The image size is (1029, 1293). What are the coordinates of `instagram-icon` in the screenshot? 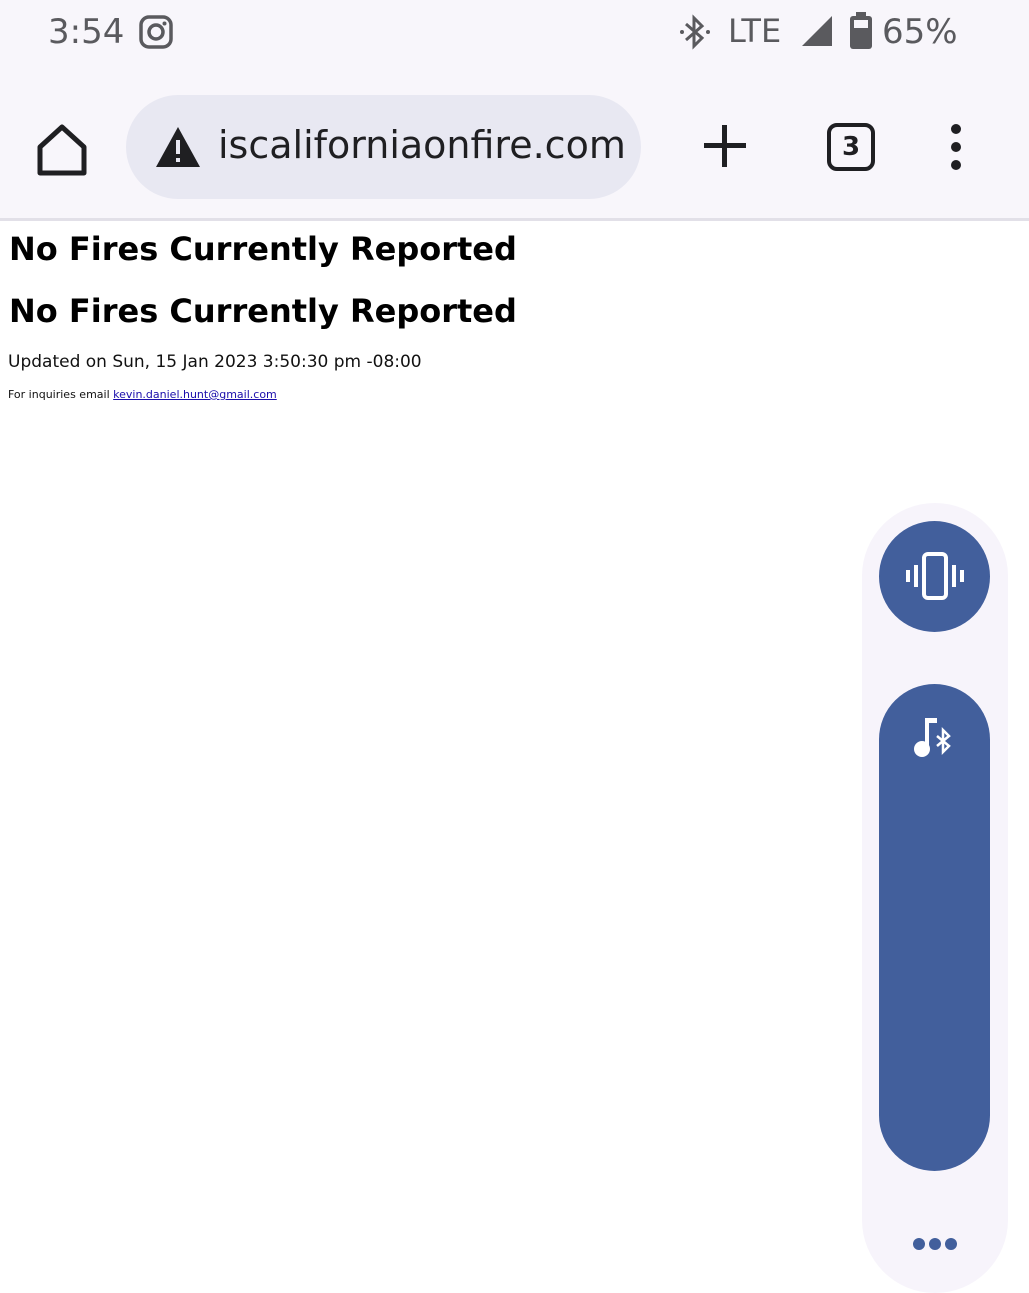 It's located at (156, 32).